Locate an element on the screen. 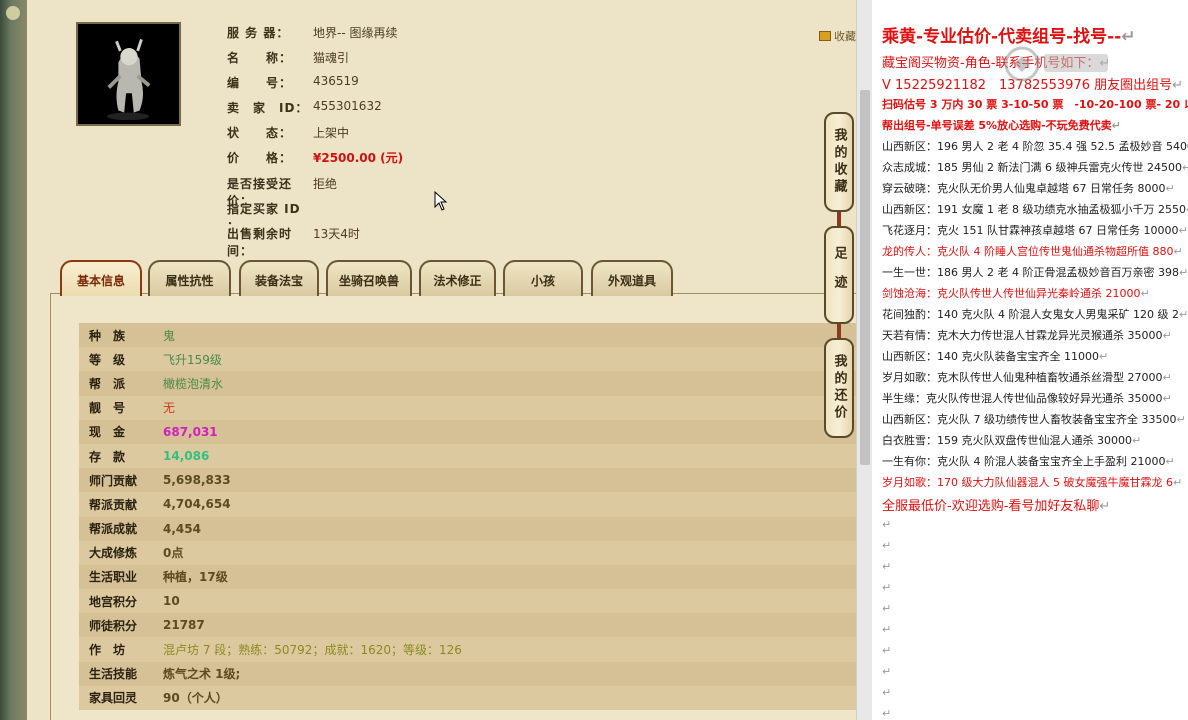 This screenshot has width=1188, height=720. info-label: 编 号： is located at coordinates (260, 83).